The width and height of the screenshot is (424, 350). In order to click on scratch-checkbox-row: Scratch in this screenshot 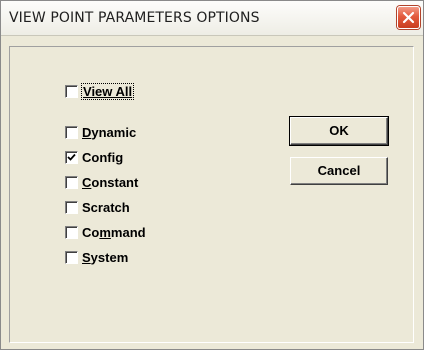, I will do `click(97, 207)`.